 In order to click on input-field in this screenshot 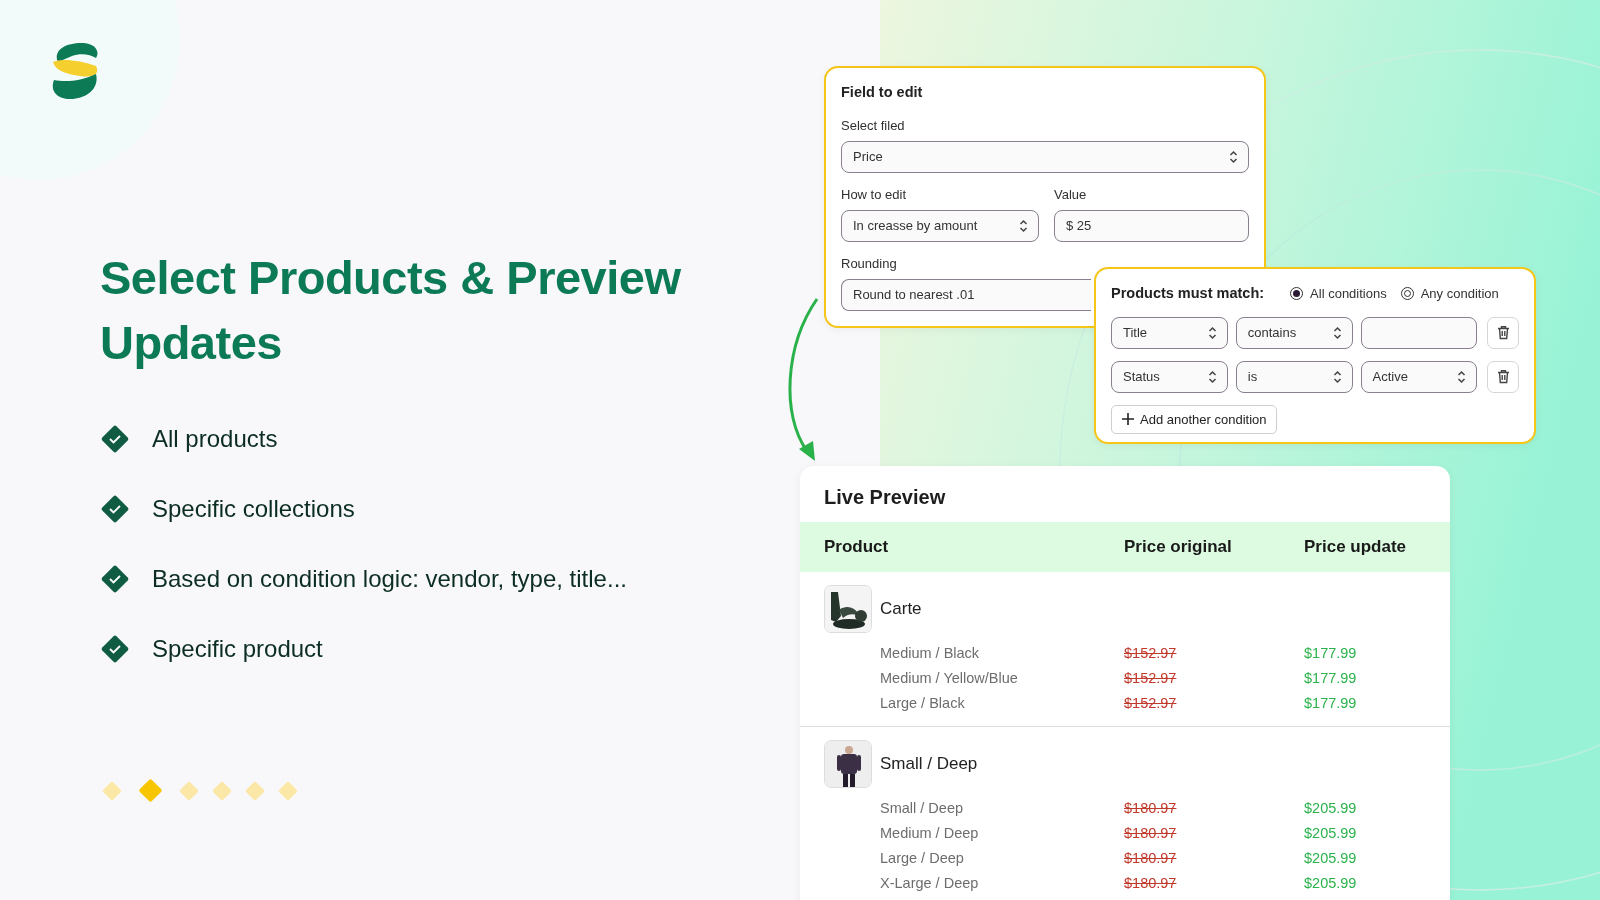, I will do `click(1419, 332)`.